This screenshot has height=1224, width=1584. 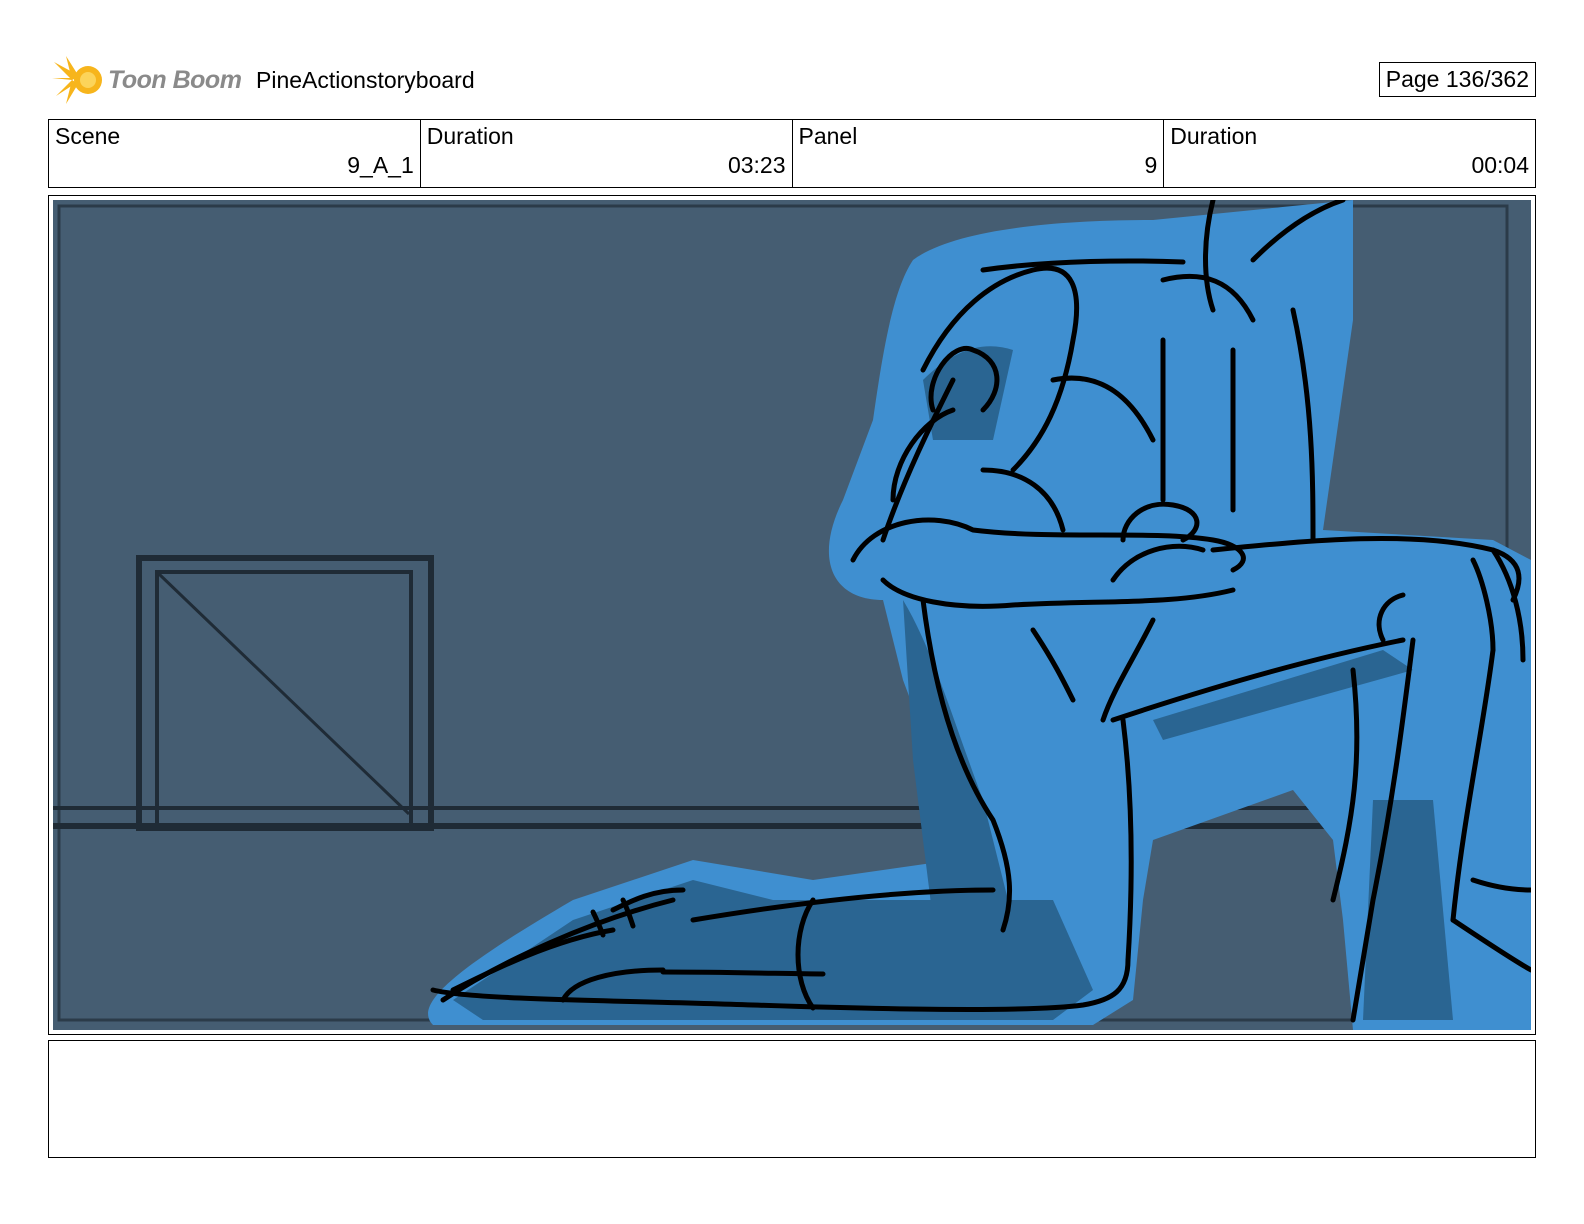 What do you see at coordinates (365, 80) in the screenshot?
I see `project-title: PineActionstoryboard` at bounding box center [365, 80].